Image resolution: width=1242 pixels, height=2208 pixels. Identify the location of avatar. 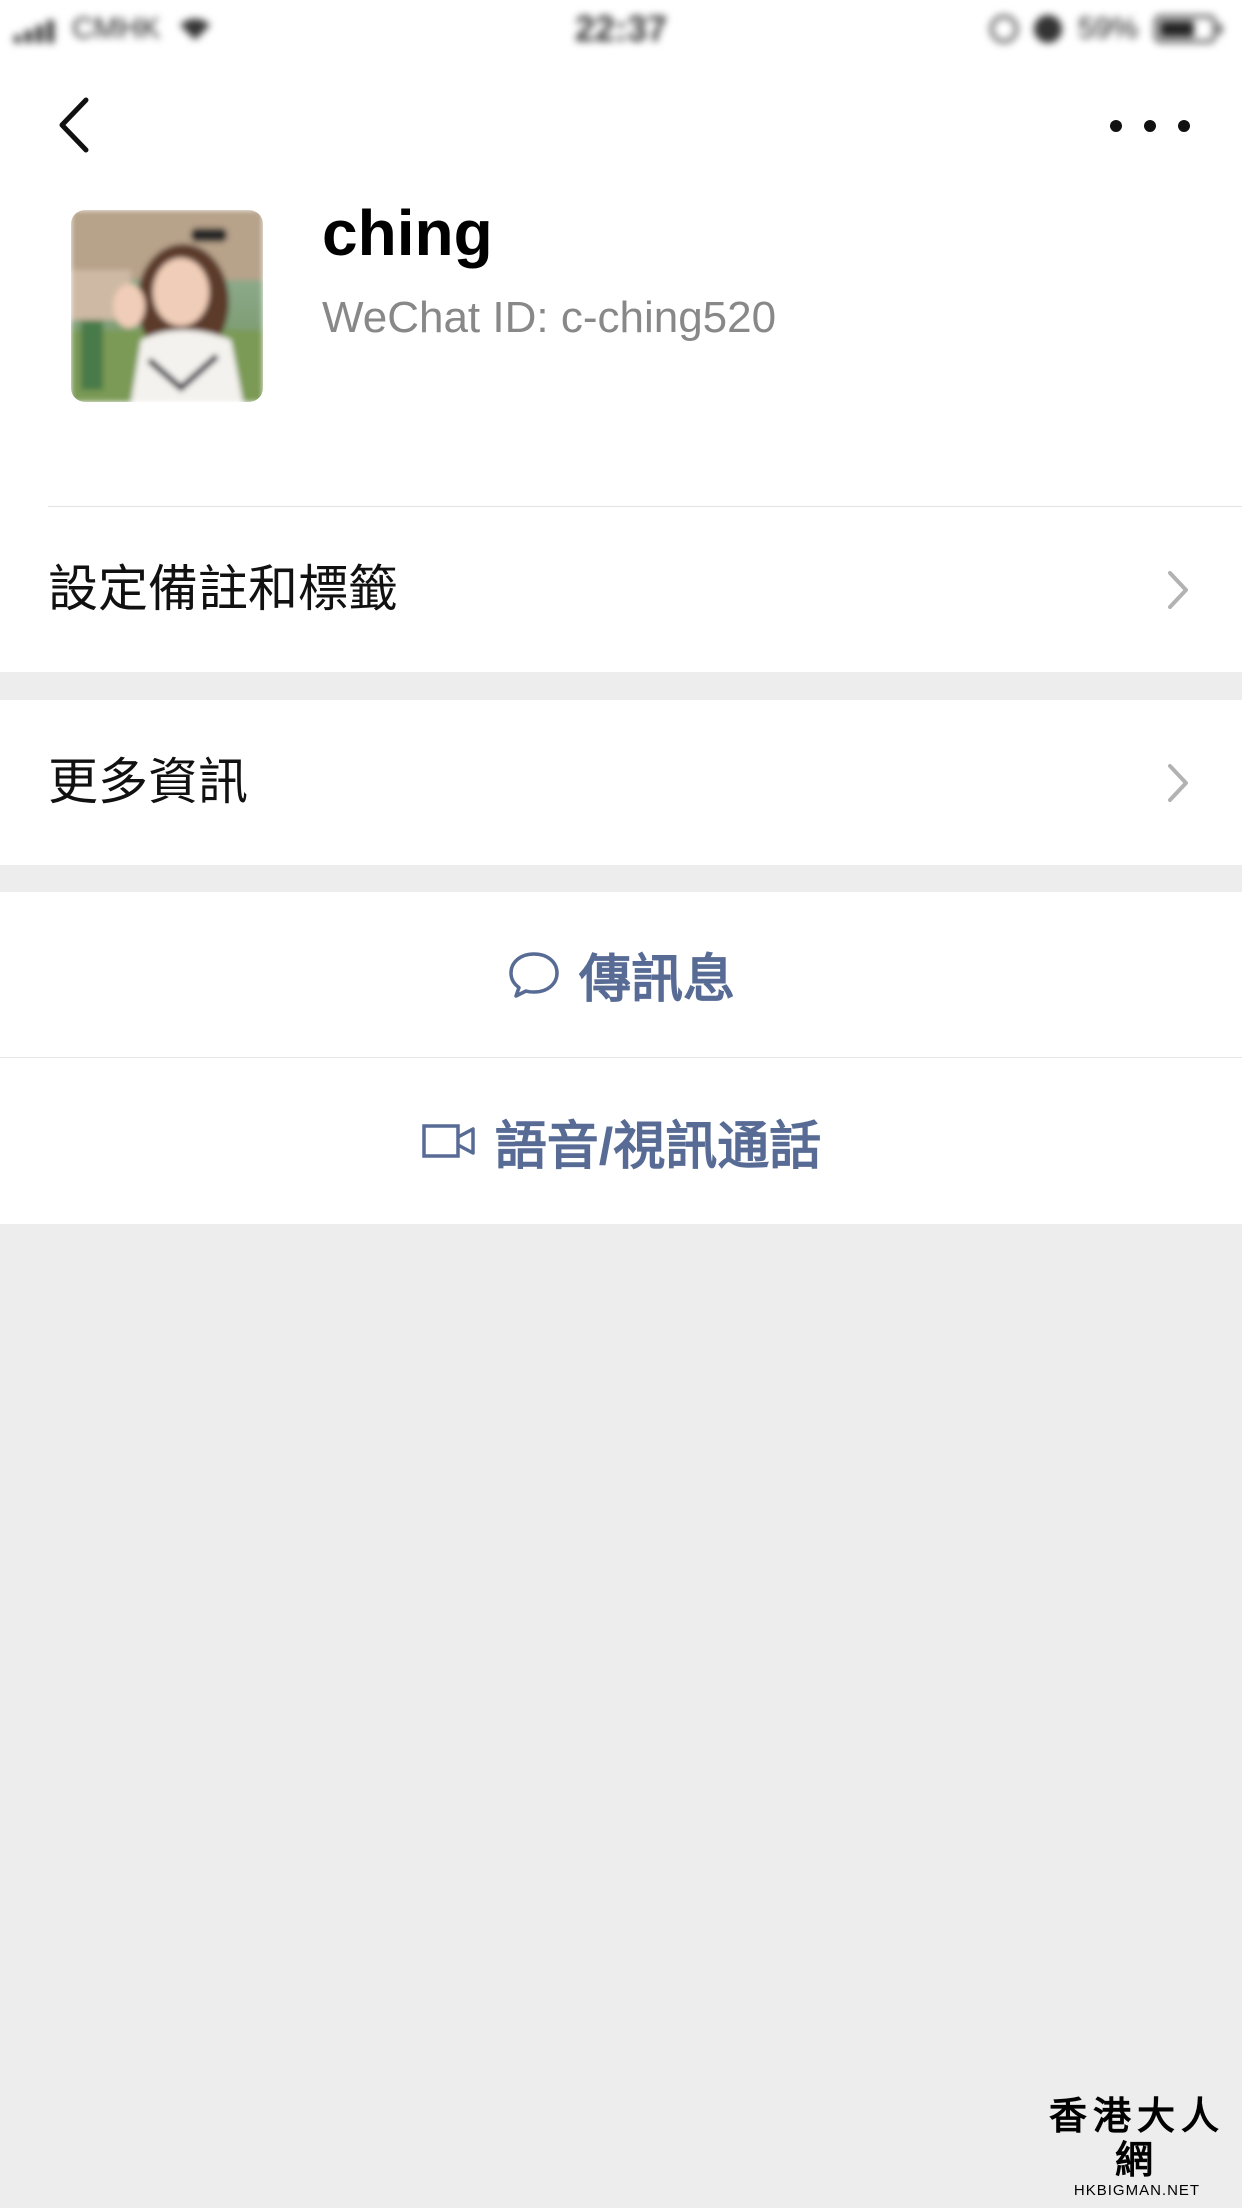
(167, 306).